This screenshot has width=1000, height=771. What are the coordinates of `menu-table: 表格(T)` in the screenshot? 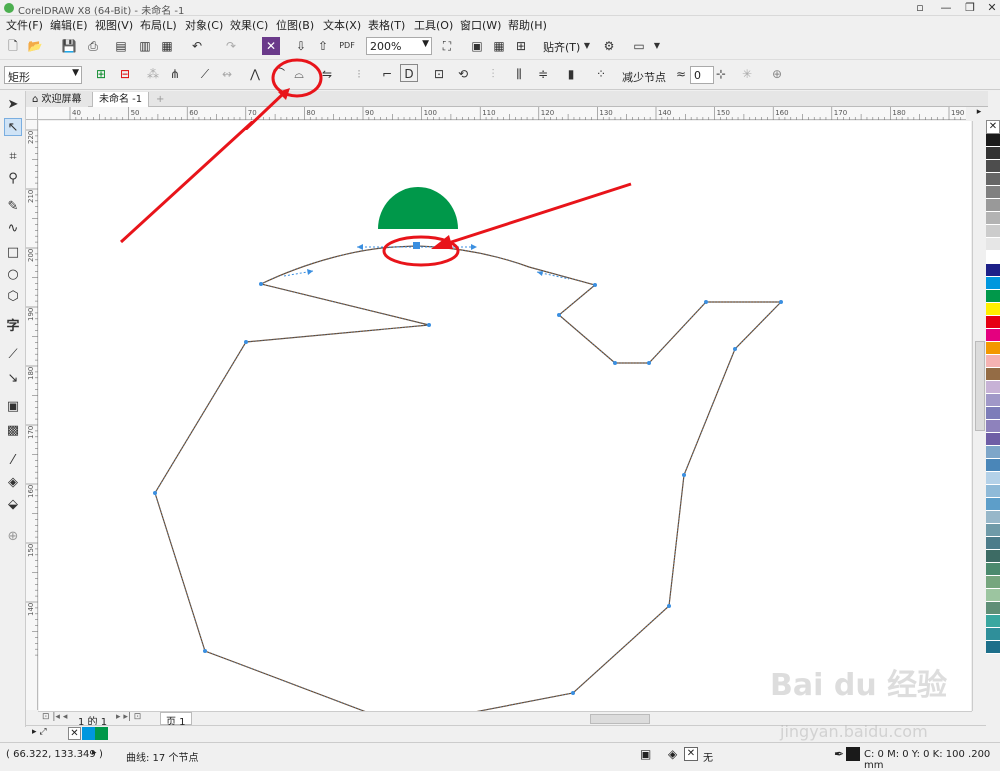 It's located at (386, 25).